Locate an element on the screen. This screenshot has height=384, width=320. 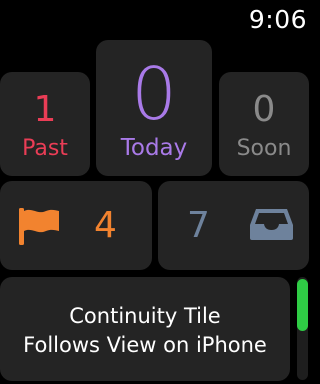
tile-inbox: 7 is located at coordinates (233, 225).